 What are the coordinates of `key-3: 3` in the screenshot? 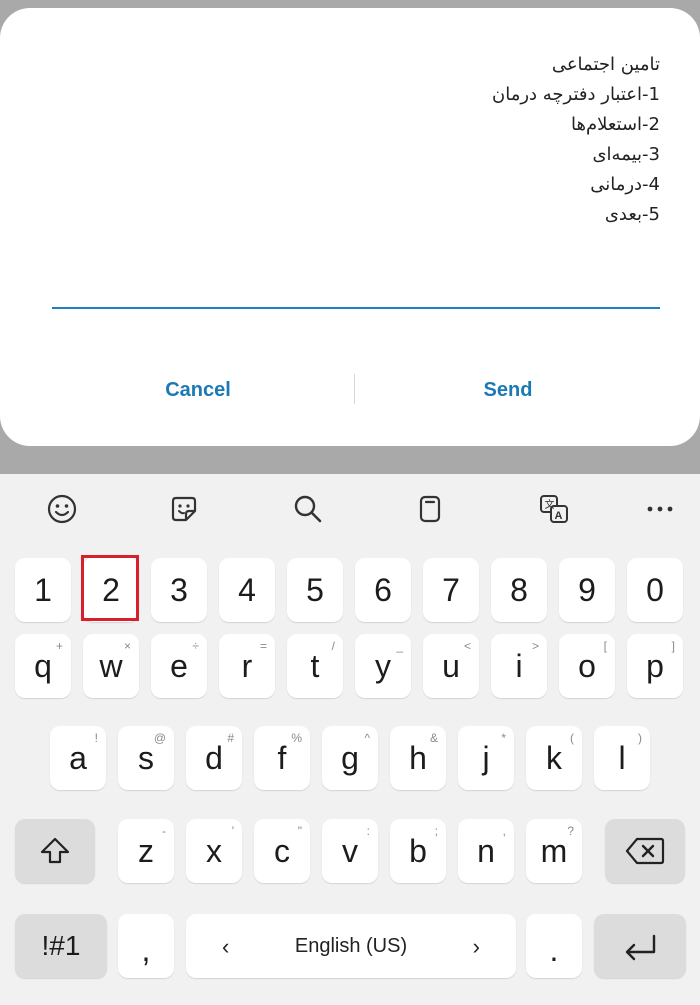 It's located at (179, 590).